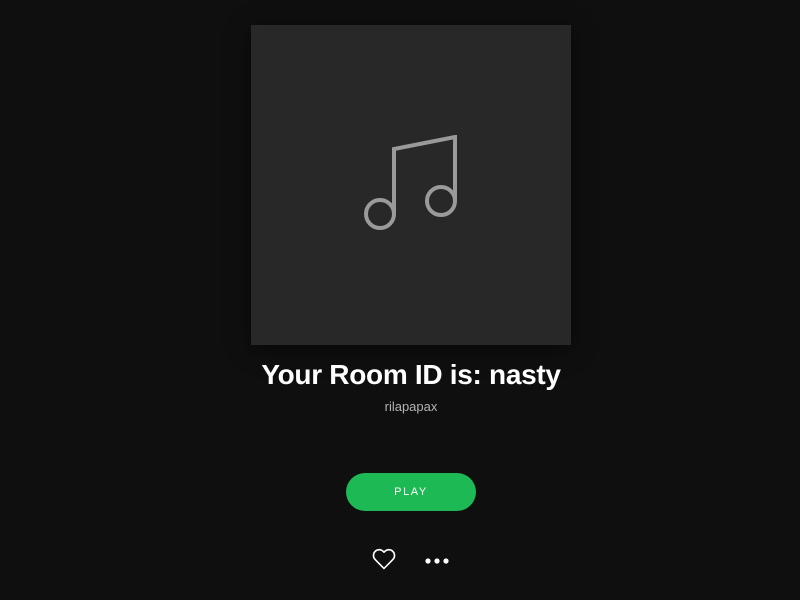 The height and width of the screenshot is (600, 800). I want to click on playlist-owner: rilapapax, so click(400, 407).